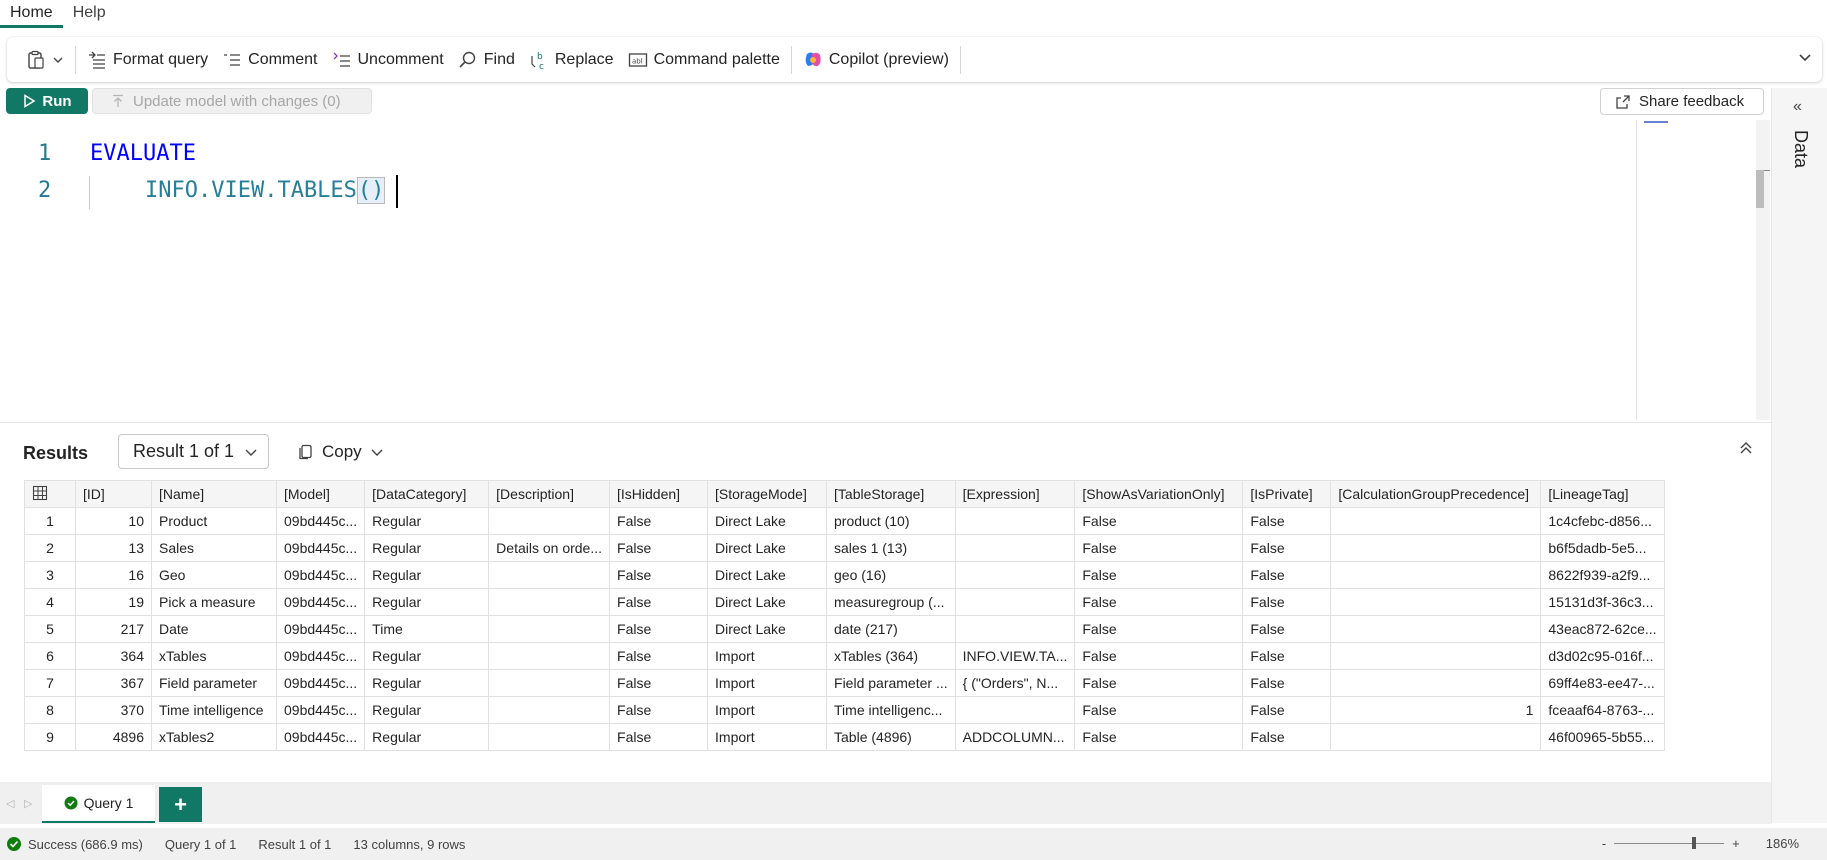 This screenshot has width=1827, height=860. What do you see at coordinates (1436, 494) in the screenshot?
I see `column-header: [CalculationGroupPrecedence]` at bounding box center [1436, 494].